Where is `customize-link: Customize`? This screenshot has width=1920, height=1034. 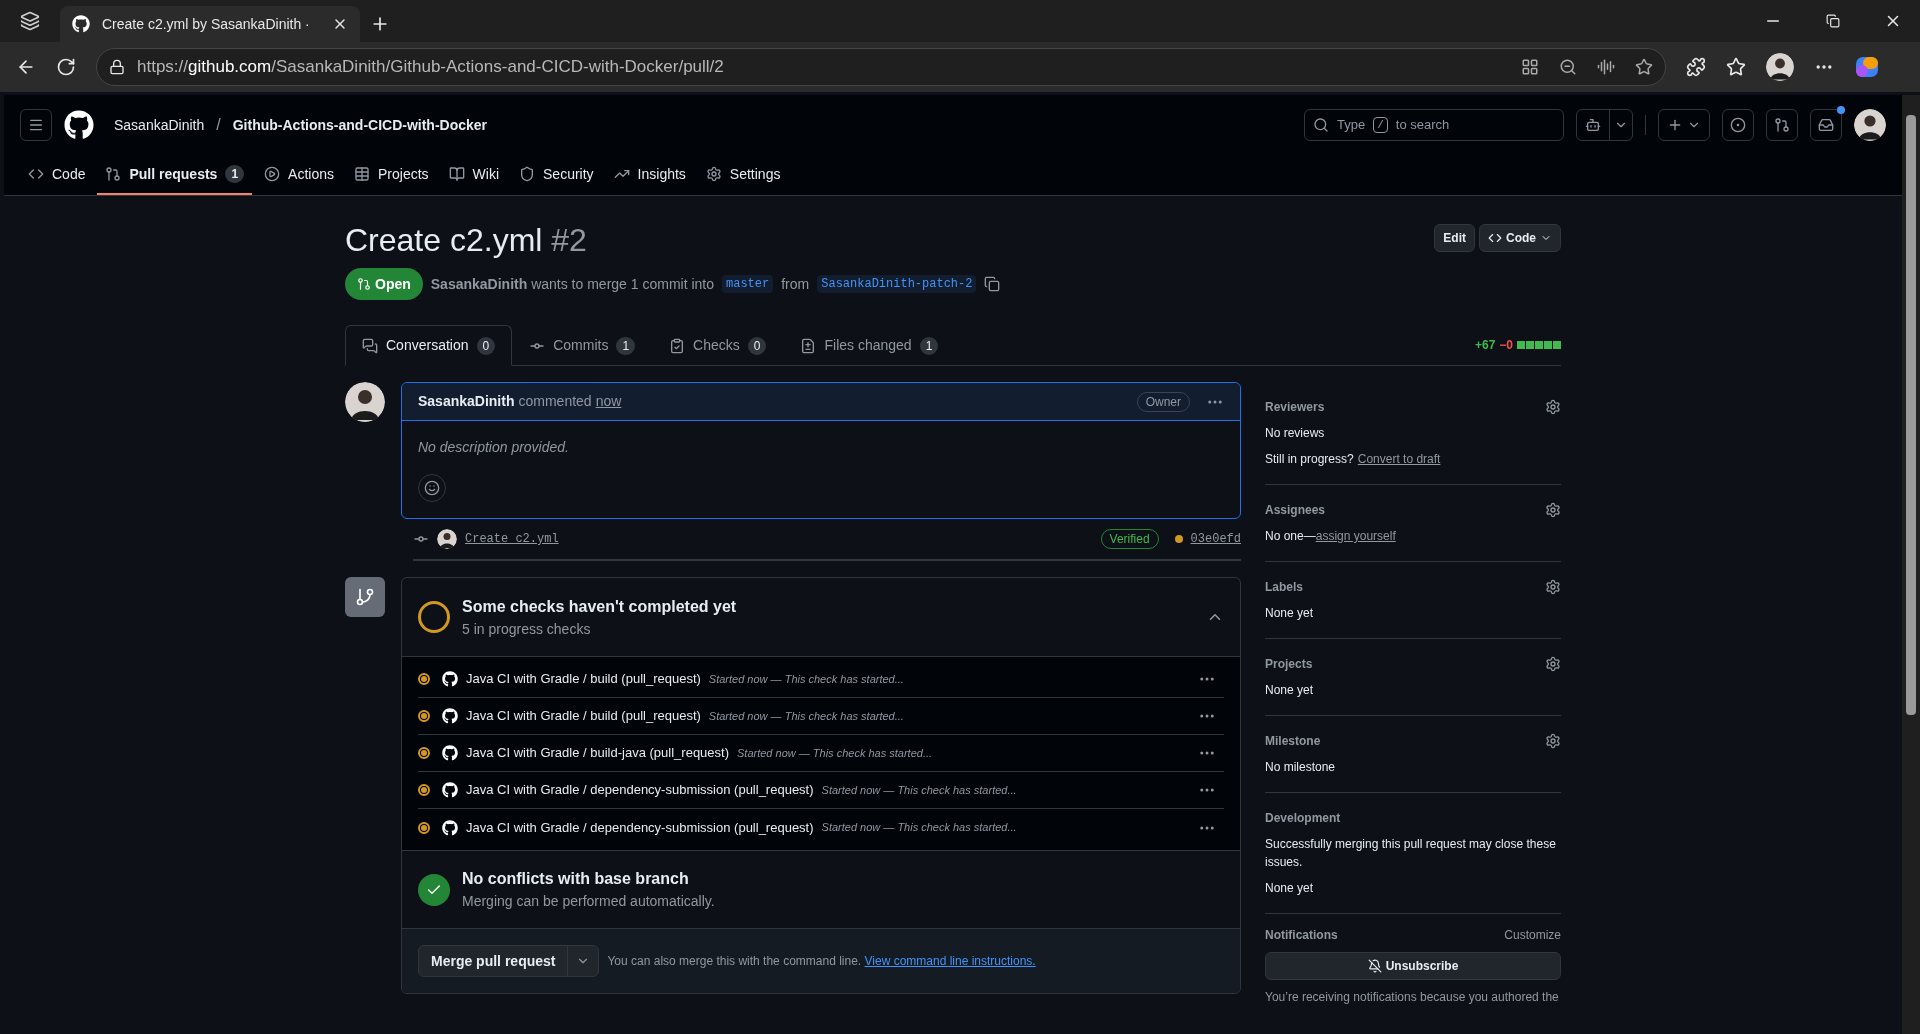 customize-link: Customize is located at coordinates (1532, 935).